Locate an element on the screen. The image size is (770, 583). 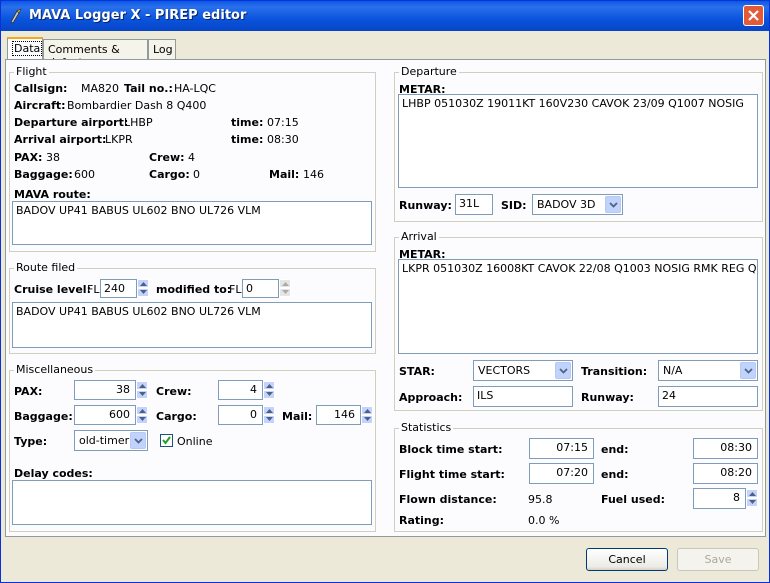
transition-label: Transition: is located at coordinates (614, 371).